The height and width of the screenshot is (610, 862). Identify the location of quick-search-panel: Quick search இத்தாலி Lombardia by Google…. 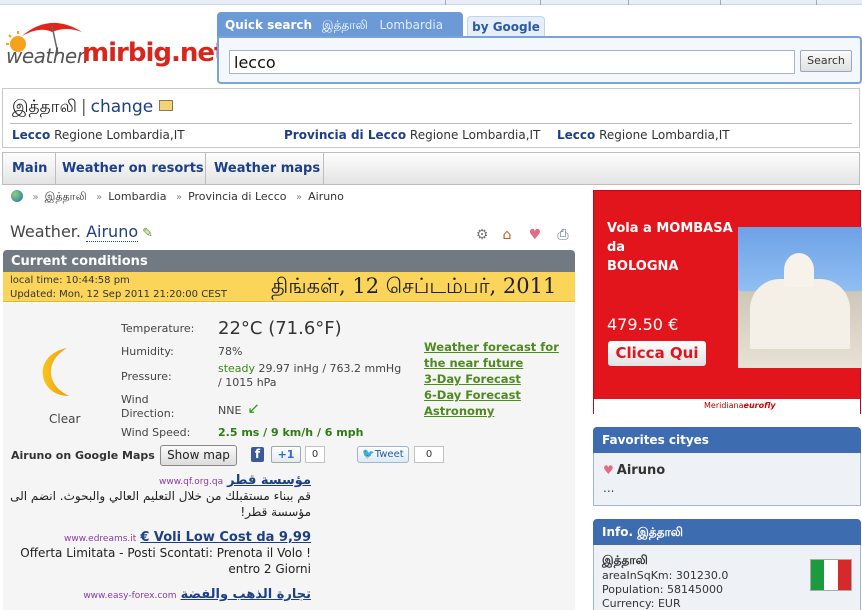
(539, 48).